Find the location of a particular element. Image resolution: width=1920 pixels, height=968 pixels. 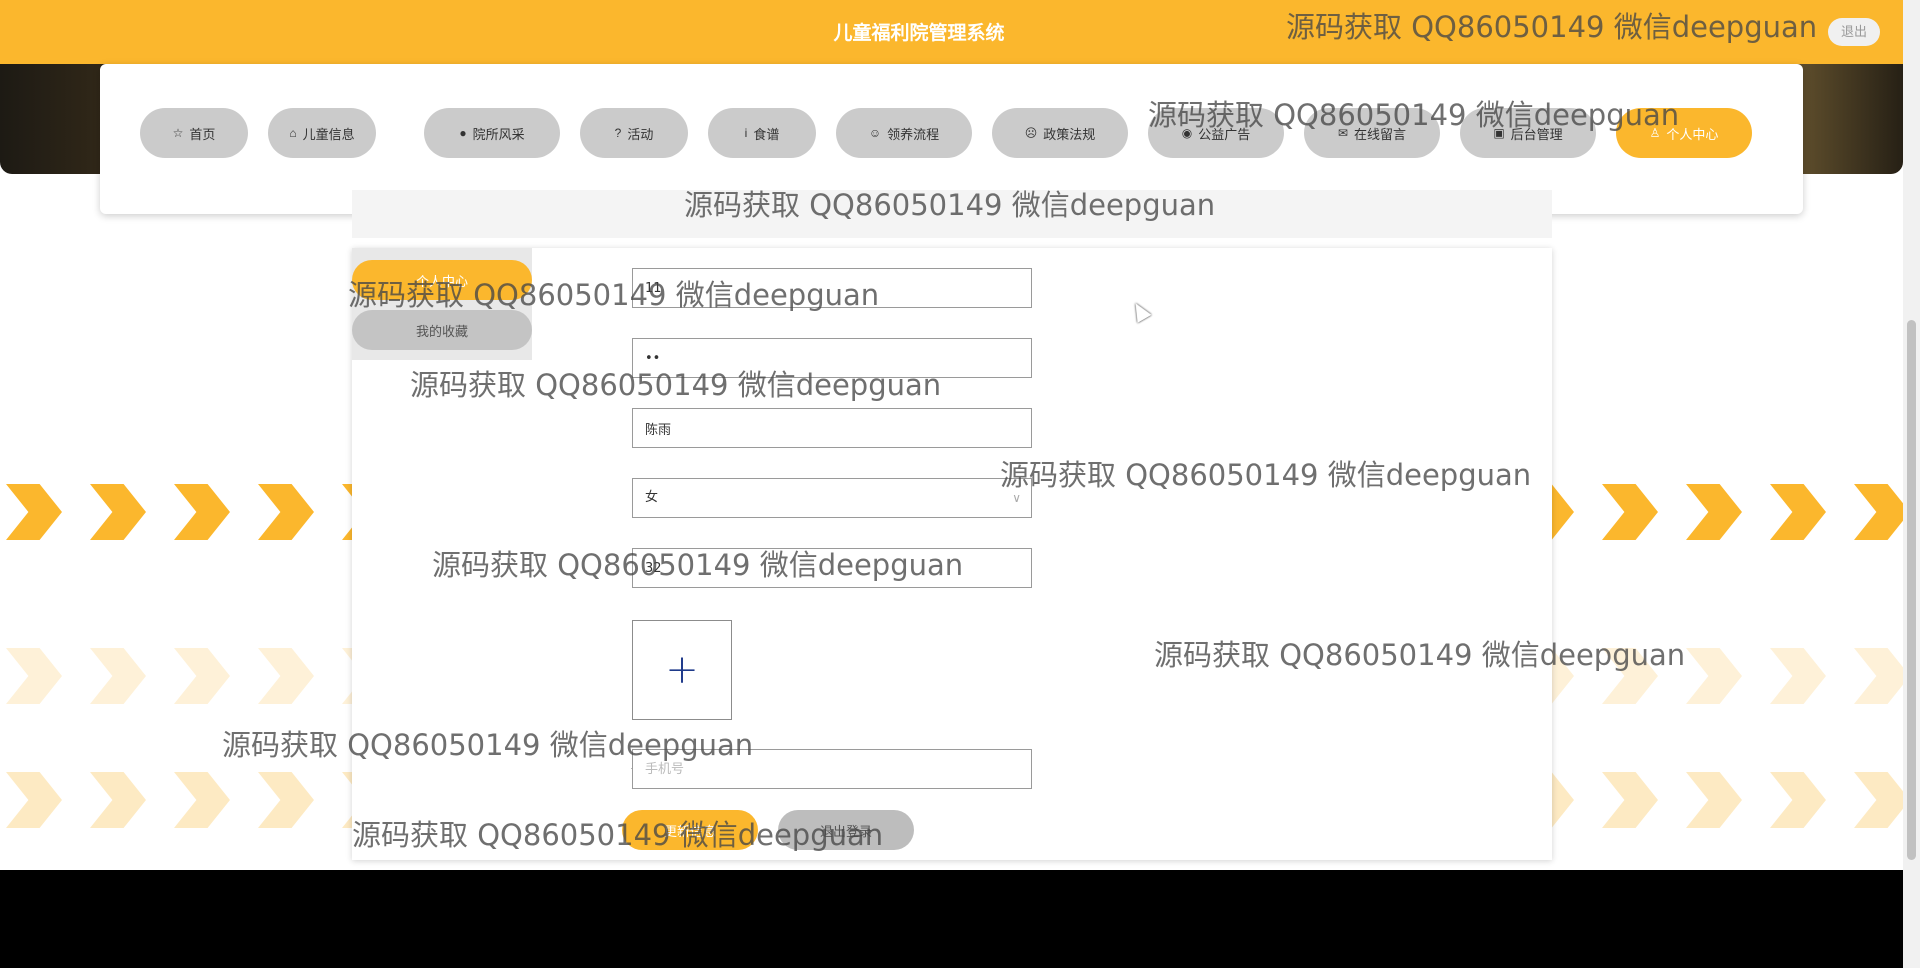

nav-personal-center: ♙ 个人中心 is located at coordinates (1684, 133).